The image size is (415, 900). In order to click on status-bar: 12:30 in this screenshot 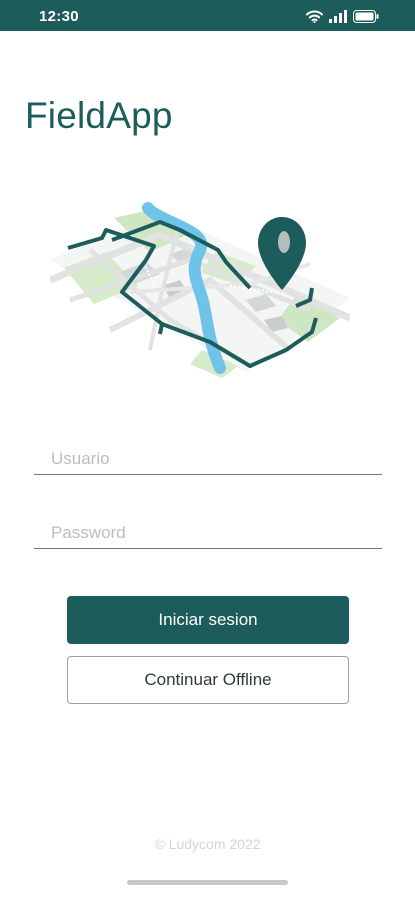, I will do `click(207, 15)`.